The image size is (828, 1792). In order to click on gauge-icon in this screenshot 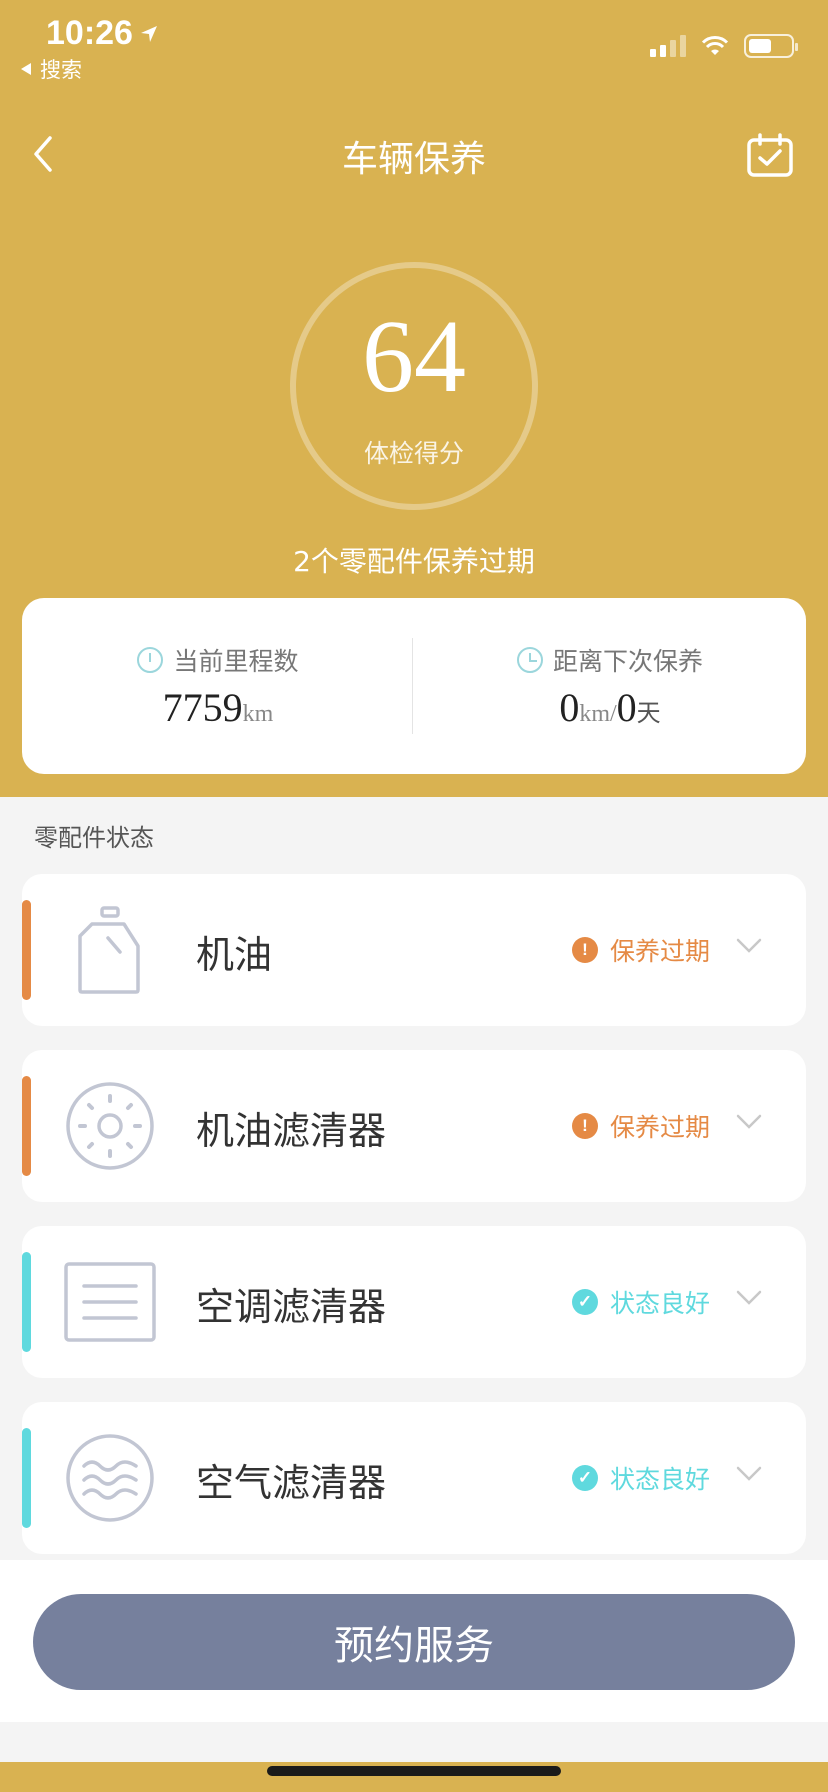, I will do `click(150, 660)`.